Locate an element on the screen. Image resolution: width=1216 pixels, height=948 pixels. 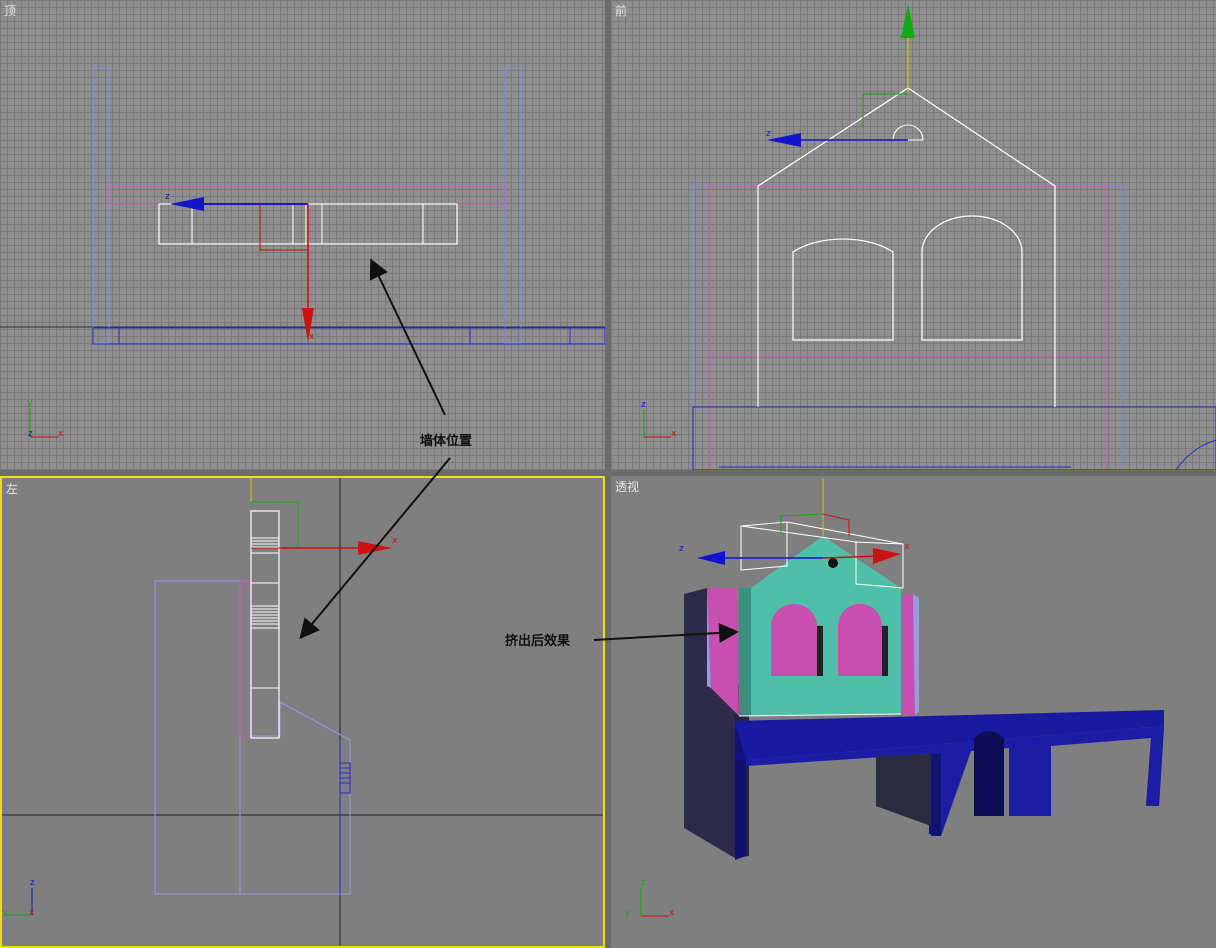
axis-tripod-x-label: x is located at coordinates (61, 434).